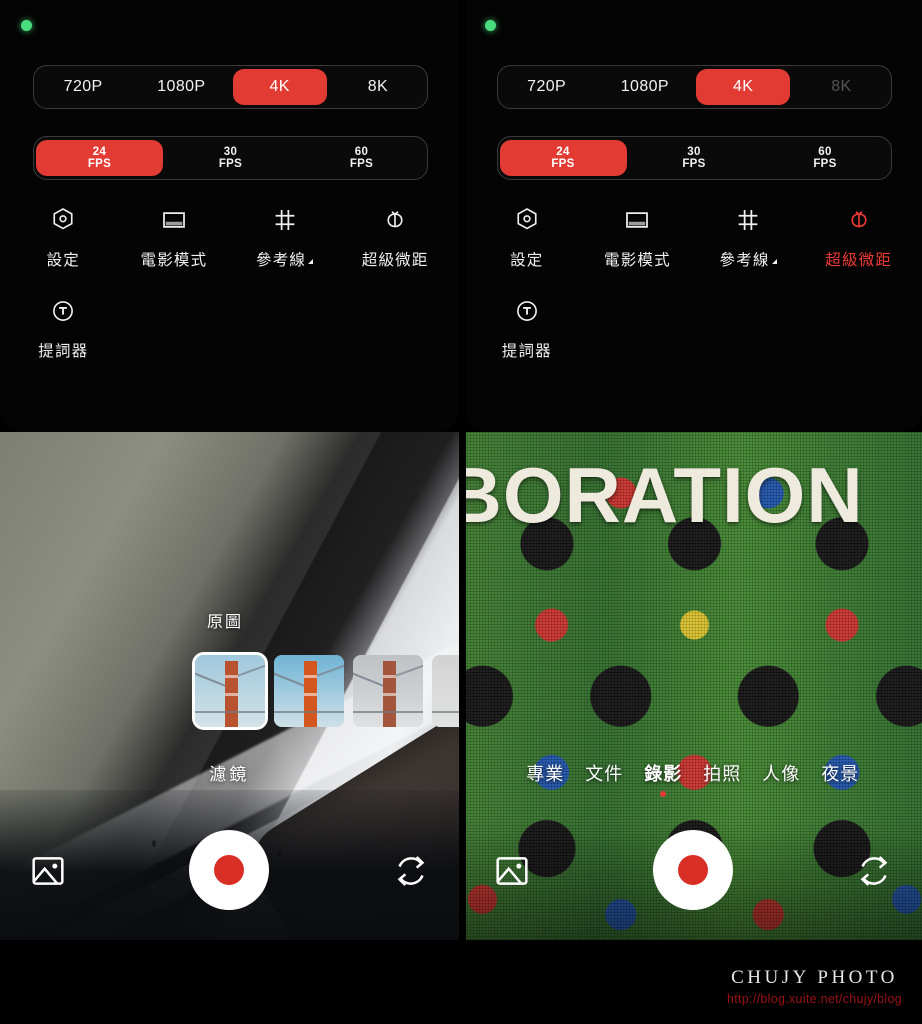 Image resolution: width=922 pixels, height=1024 pixels. Describe the element at coordinates (311, 261) in the screenshot. I see `chevron-expand-icon` at that location.